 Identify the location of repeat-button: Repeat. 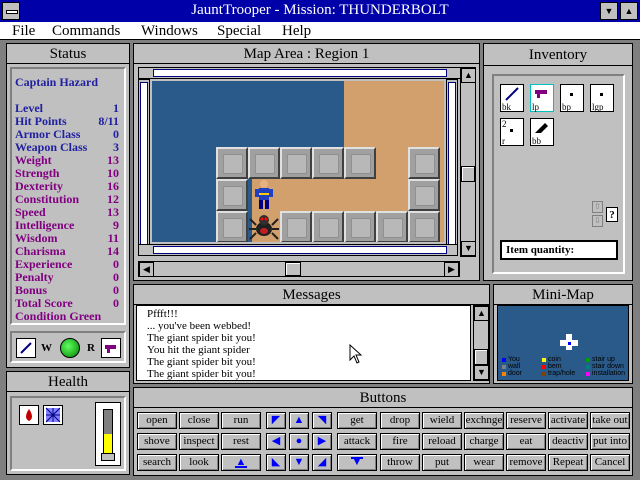
(568, 462).